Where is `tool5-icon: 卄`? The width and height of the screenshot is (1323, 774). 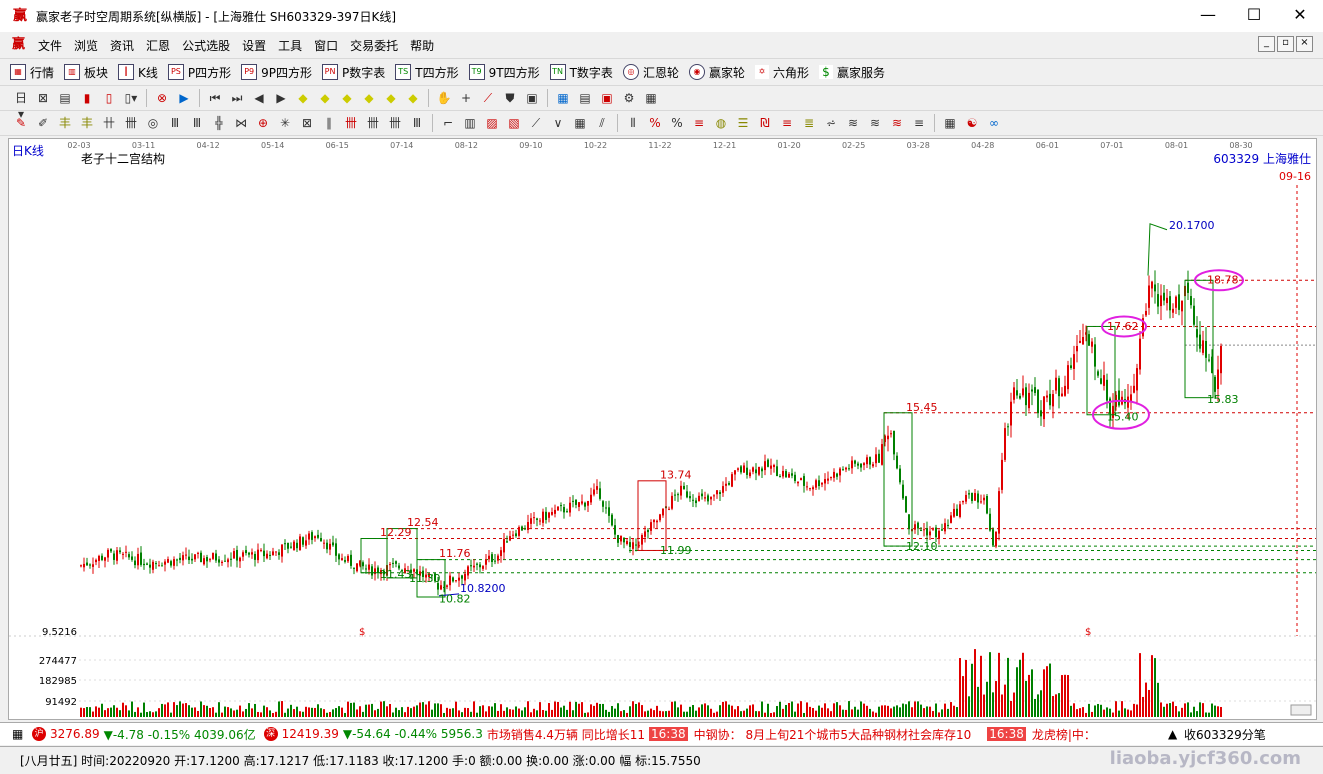
tool5-icon: 卄 is located at coordinates (109, 123).